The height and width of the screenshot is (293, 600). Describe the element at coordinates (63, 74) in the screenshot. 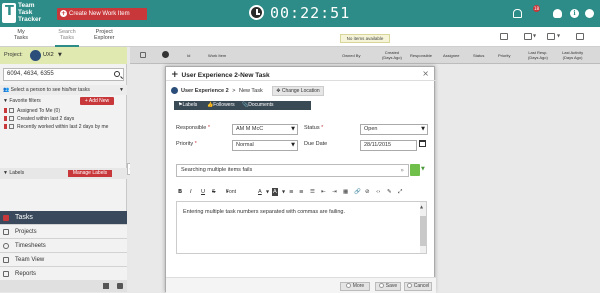

I see `task-search-input: 6094, 4634, 6355` at that location.